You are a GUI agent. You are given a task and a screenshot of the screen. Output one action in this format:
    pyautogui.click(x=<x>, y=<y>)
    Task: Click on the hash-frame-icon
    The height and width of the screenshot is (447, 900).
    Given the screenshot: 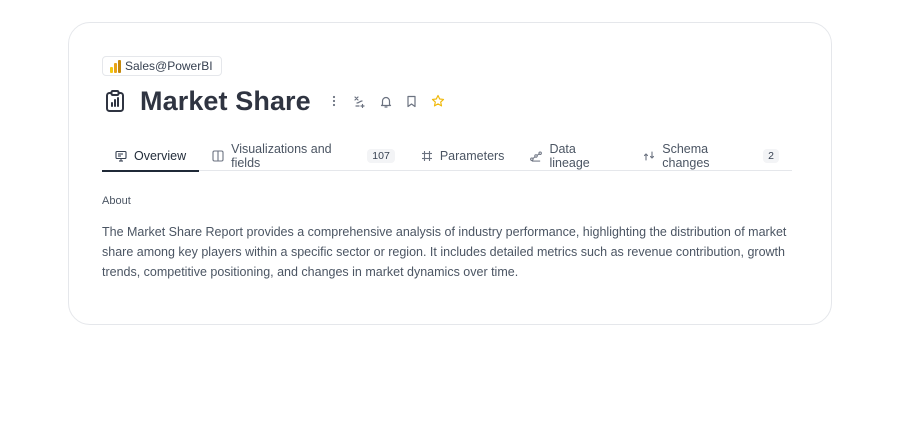 What is the action you would take?
    pyautogui.click(x=427, y=156)
    